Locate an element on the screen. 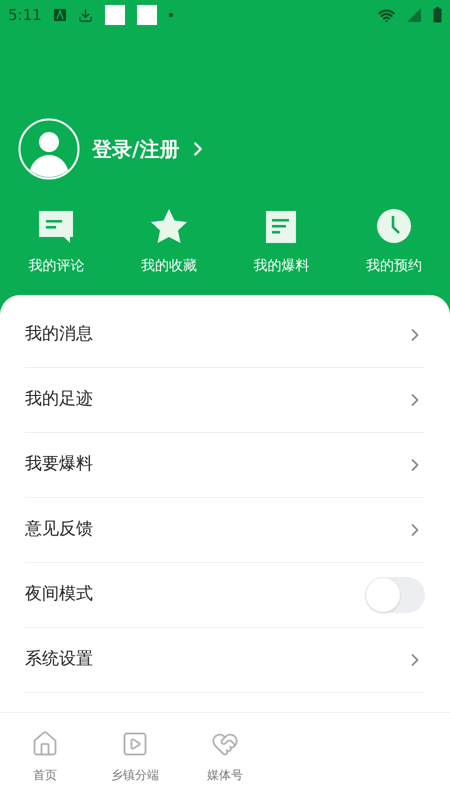 The image size is (450, 800). menu-item: 我要爆料 is located at coordinates (225, 465).